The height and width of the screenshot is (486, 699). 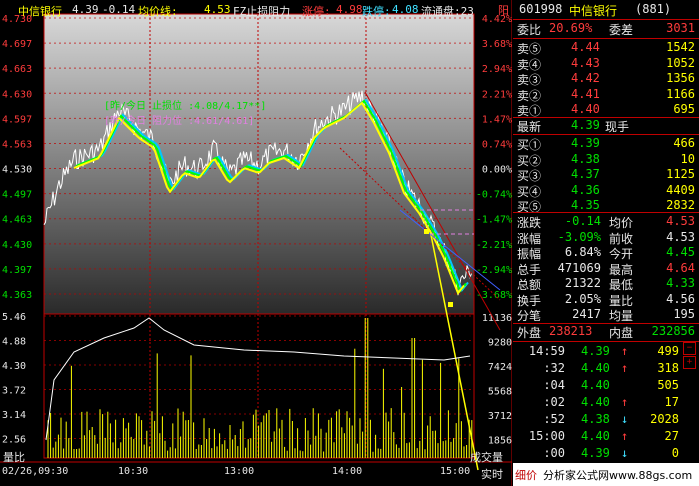 I want to click on tick-price: 4.40, so click(x=595, y=402).